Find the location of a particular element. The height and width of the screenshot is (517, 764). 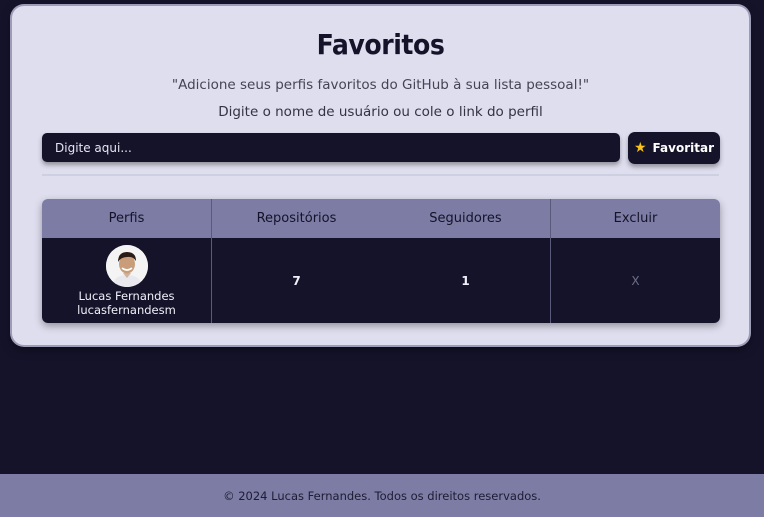

favorite-button-label: Favoritar is located at coordinates (683, 148).